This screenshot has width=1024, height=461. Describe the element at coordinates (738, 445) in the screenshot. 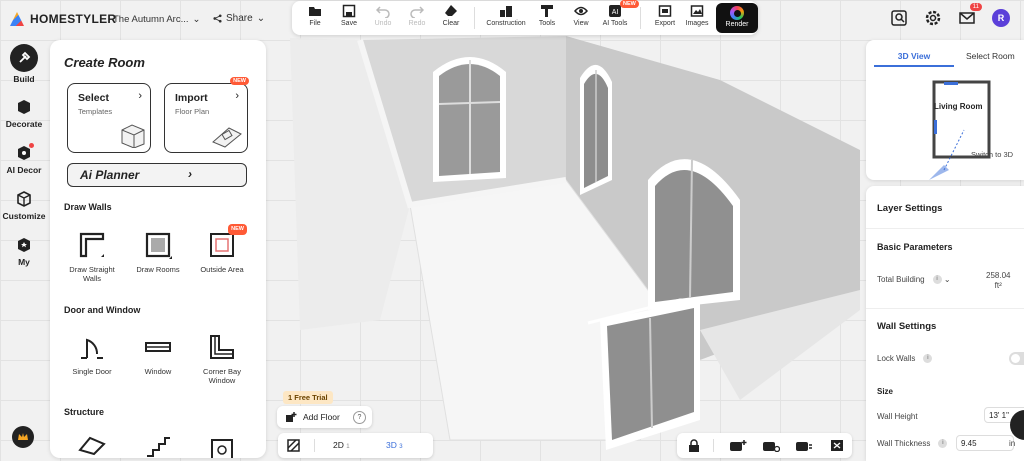

I see `camera-add-icon` at that location.